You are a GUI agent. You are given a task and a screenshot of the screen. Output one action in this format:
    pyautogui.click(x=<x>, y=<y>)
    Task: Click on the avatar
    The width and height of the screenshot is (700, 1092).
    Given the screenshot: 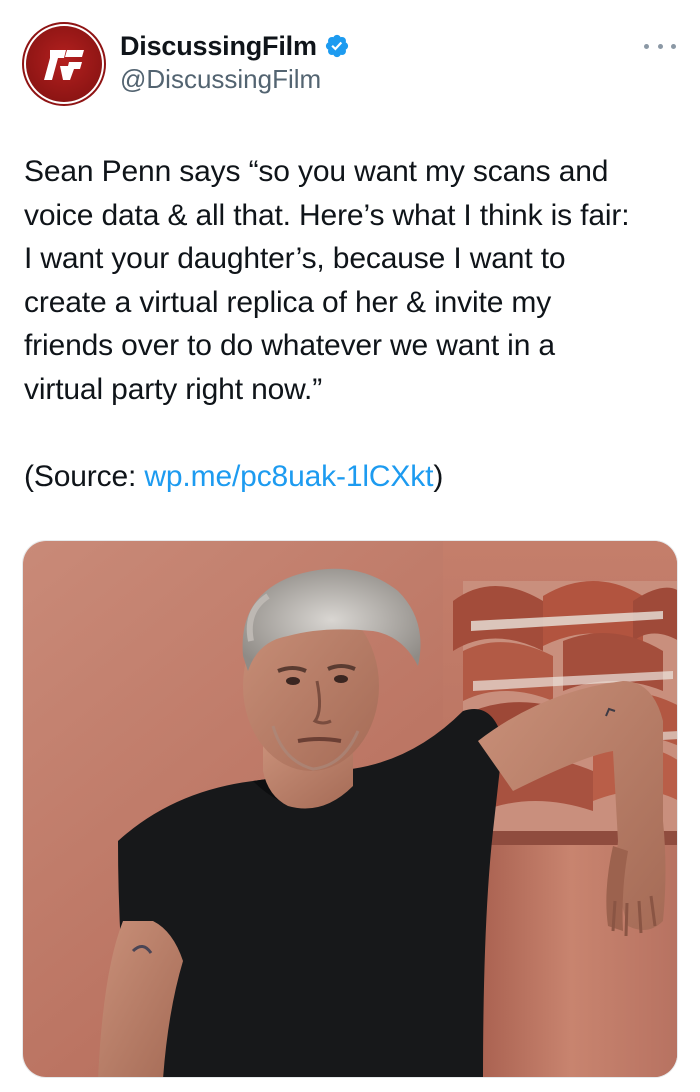 What is the action you would take?
    pyautogui.click(x=64, y=64)
    